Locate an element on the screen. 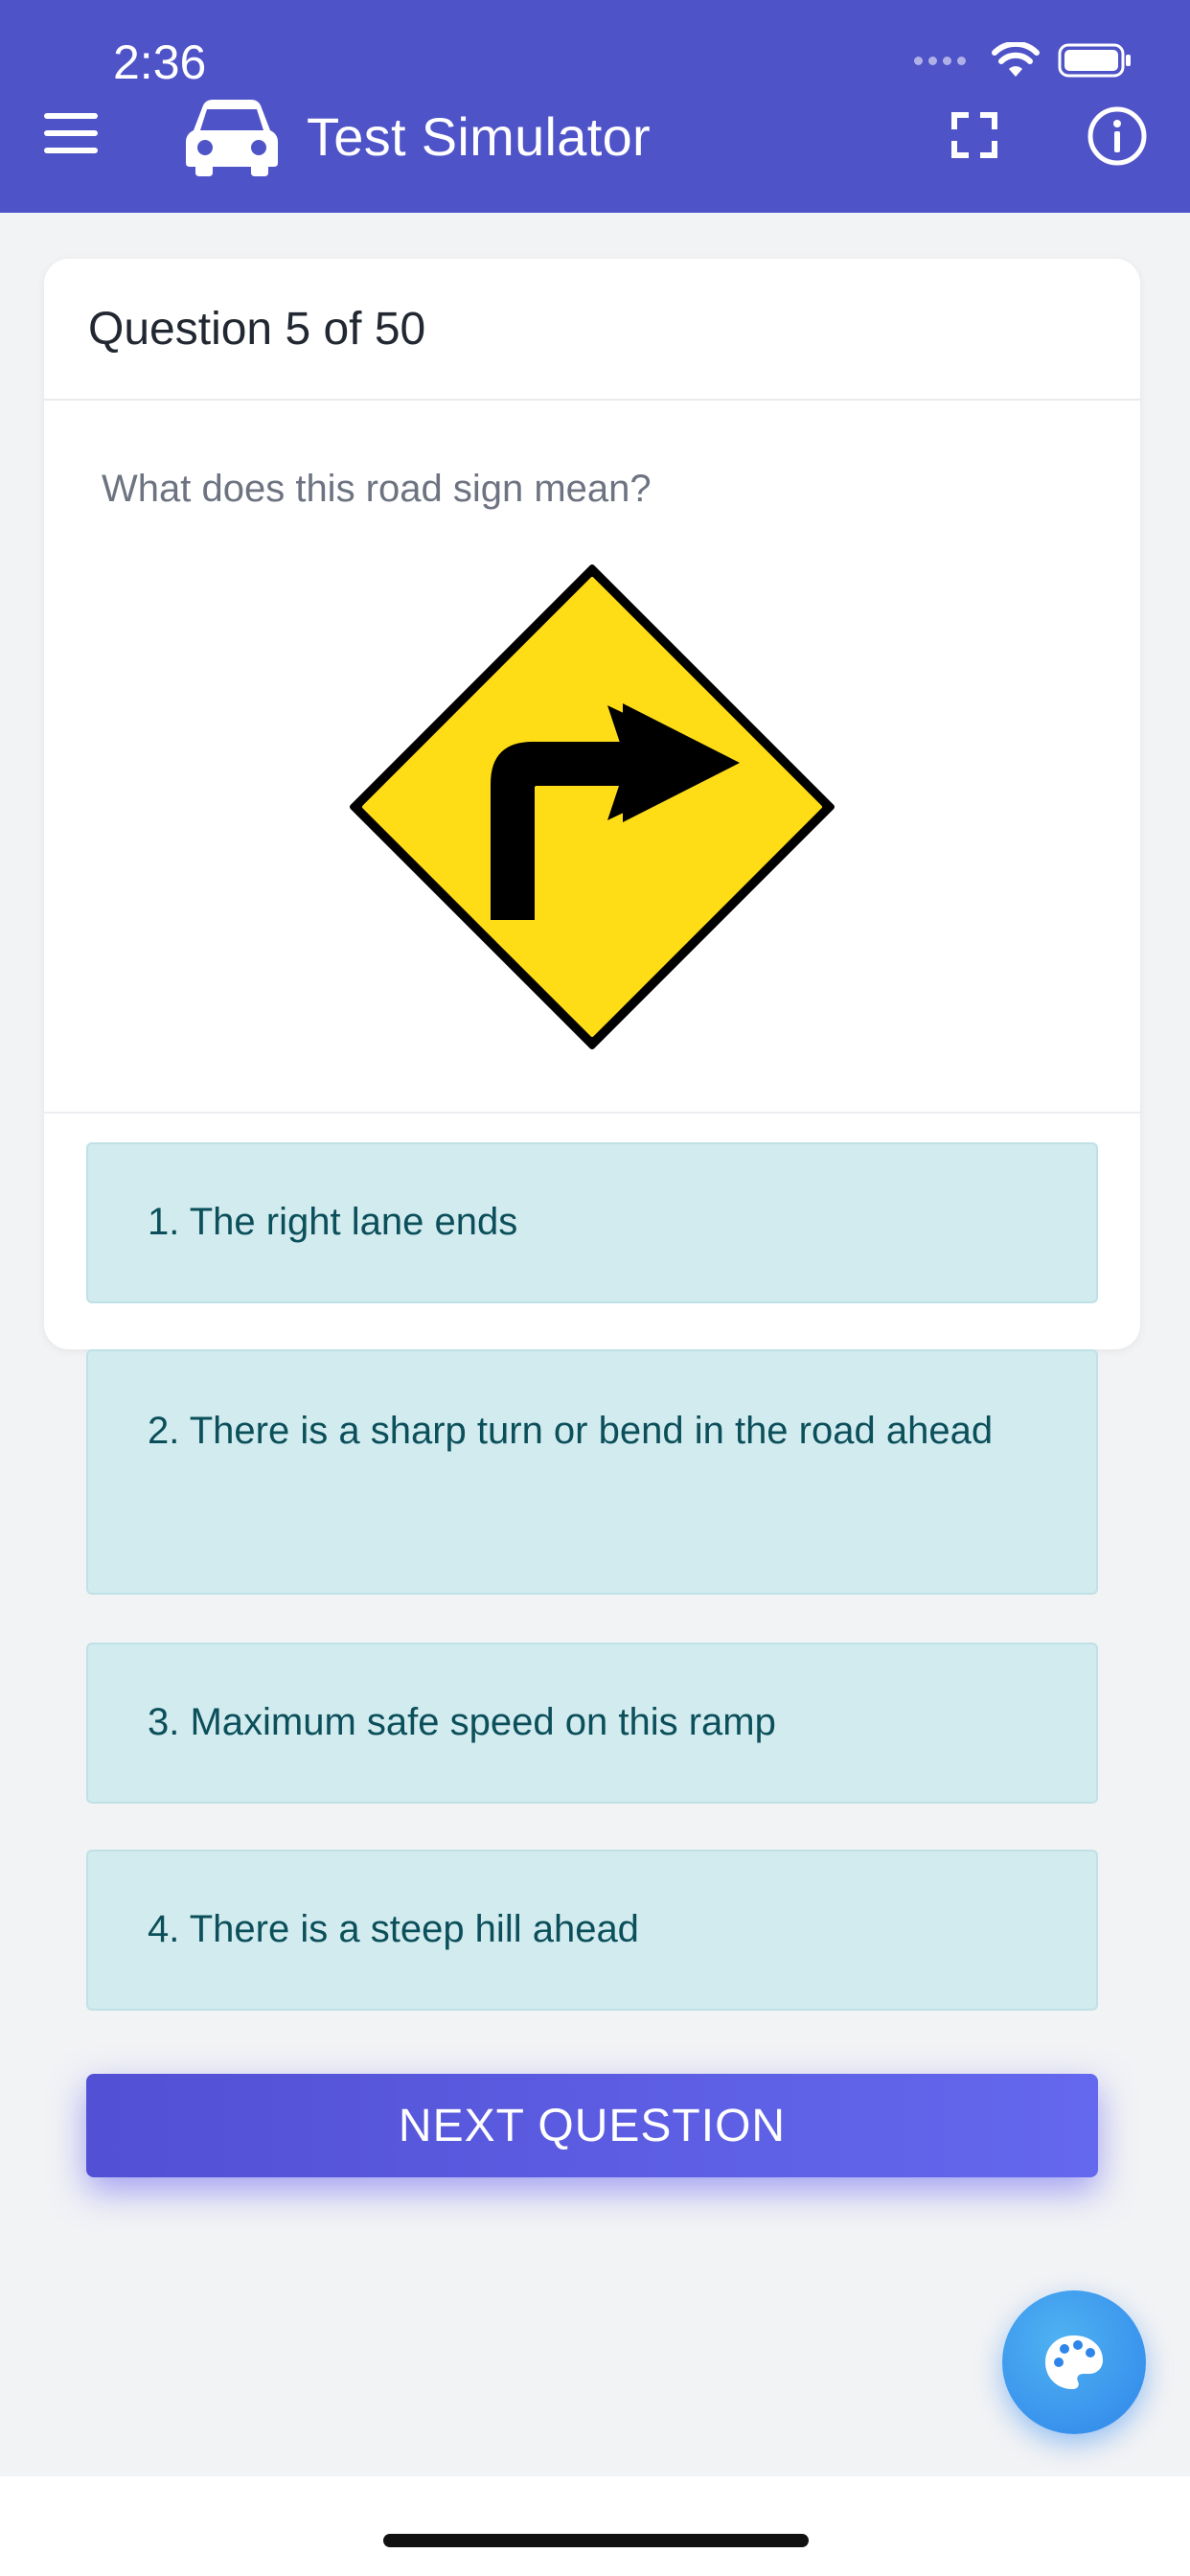  palette-icon is located at coordinates (1074, 2362).